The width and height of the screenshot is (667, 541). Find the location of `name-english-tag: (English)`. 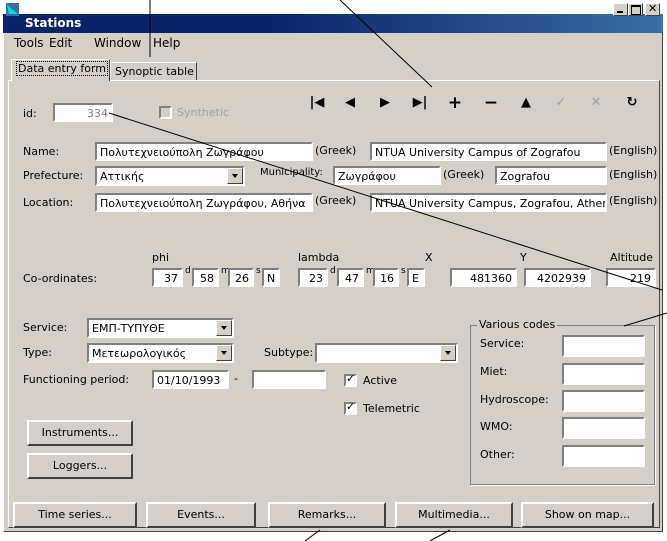

name-english-tag: (English) is located at coordinates (633, 150).